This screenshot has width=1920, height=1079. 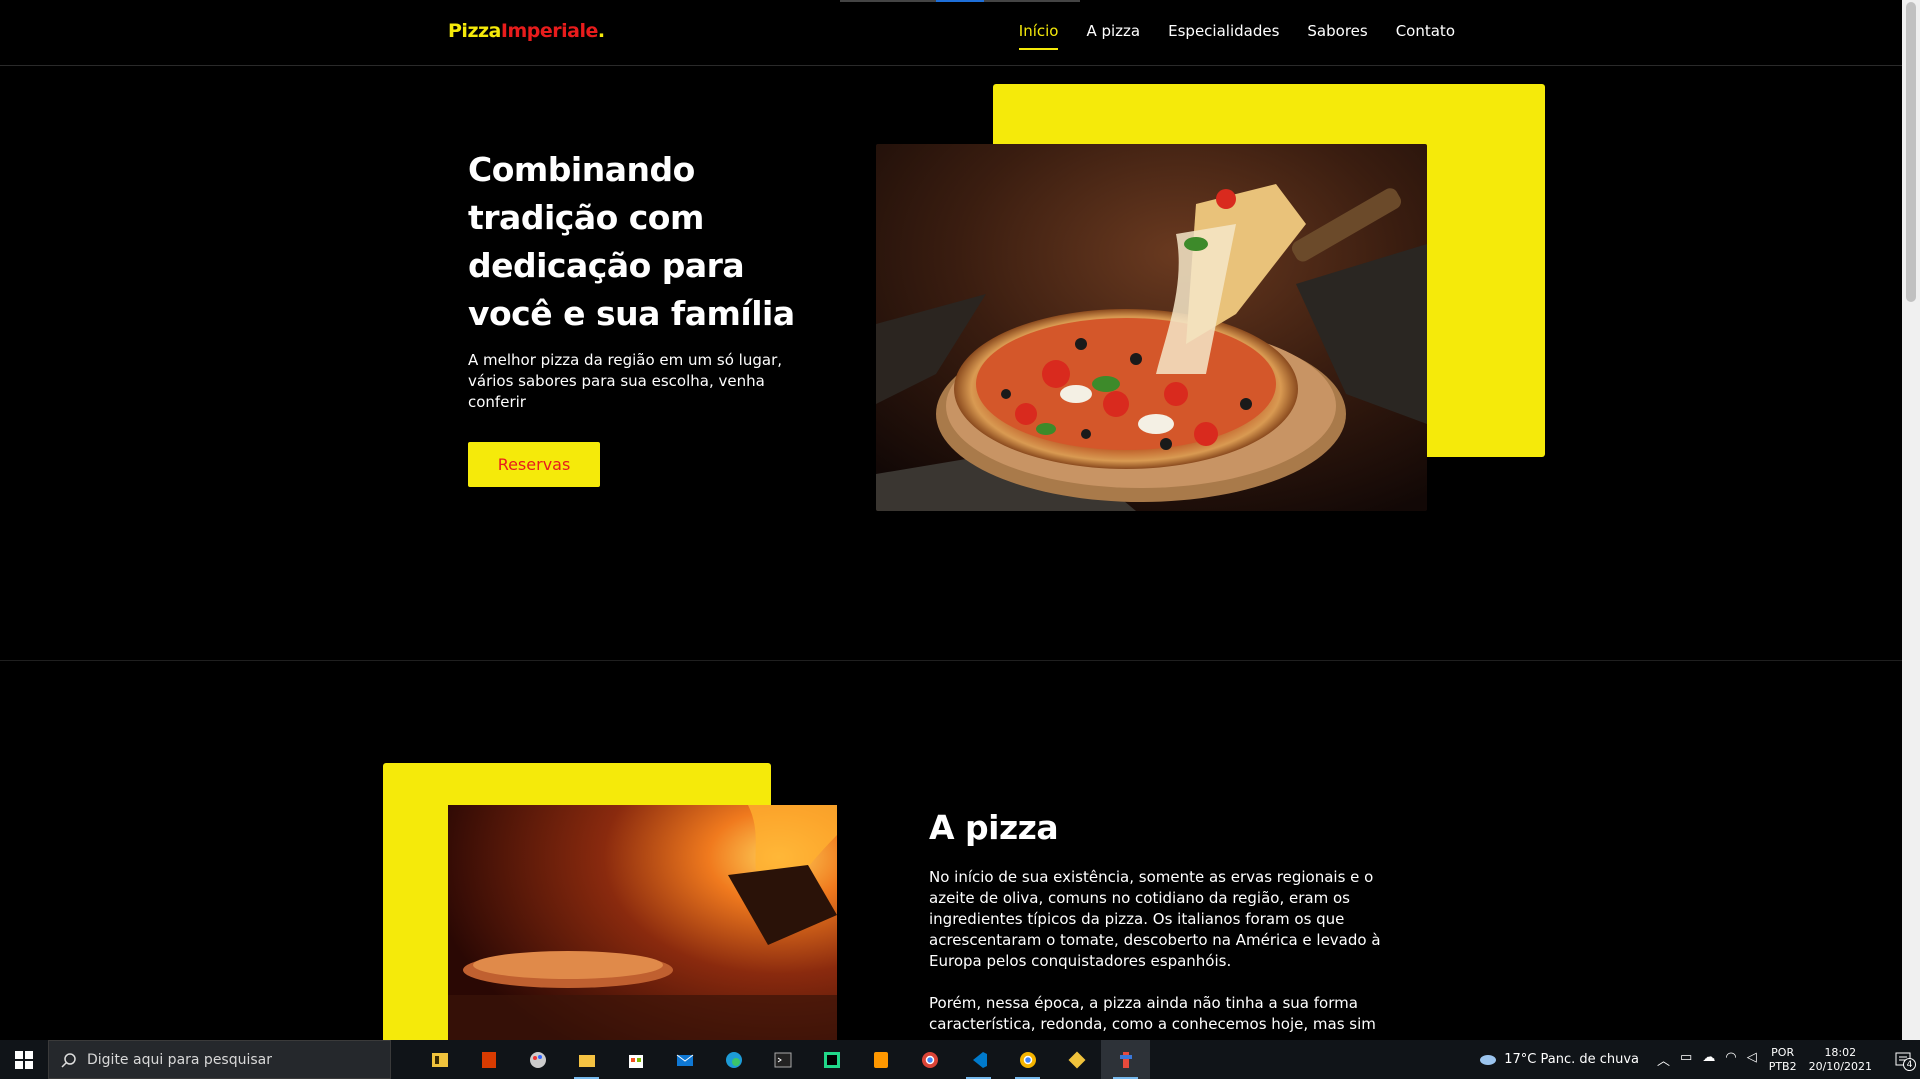 What do you see at coordinates (642, 922) in the screenshot?
I see `oven-fire-photo` at bounding box center [642, 922].